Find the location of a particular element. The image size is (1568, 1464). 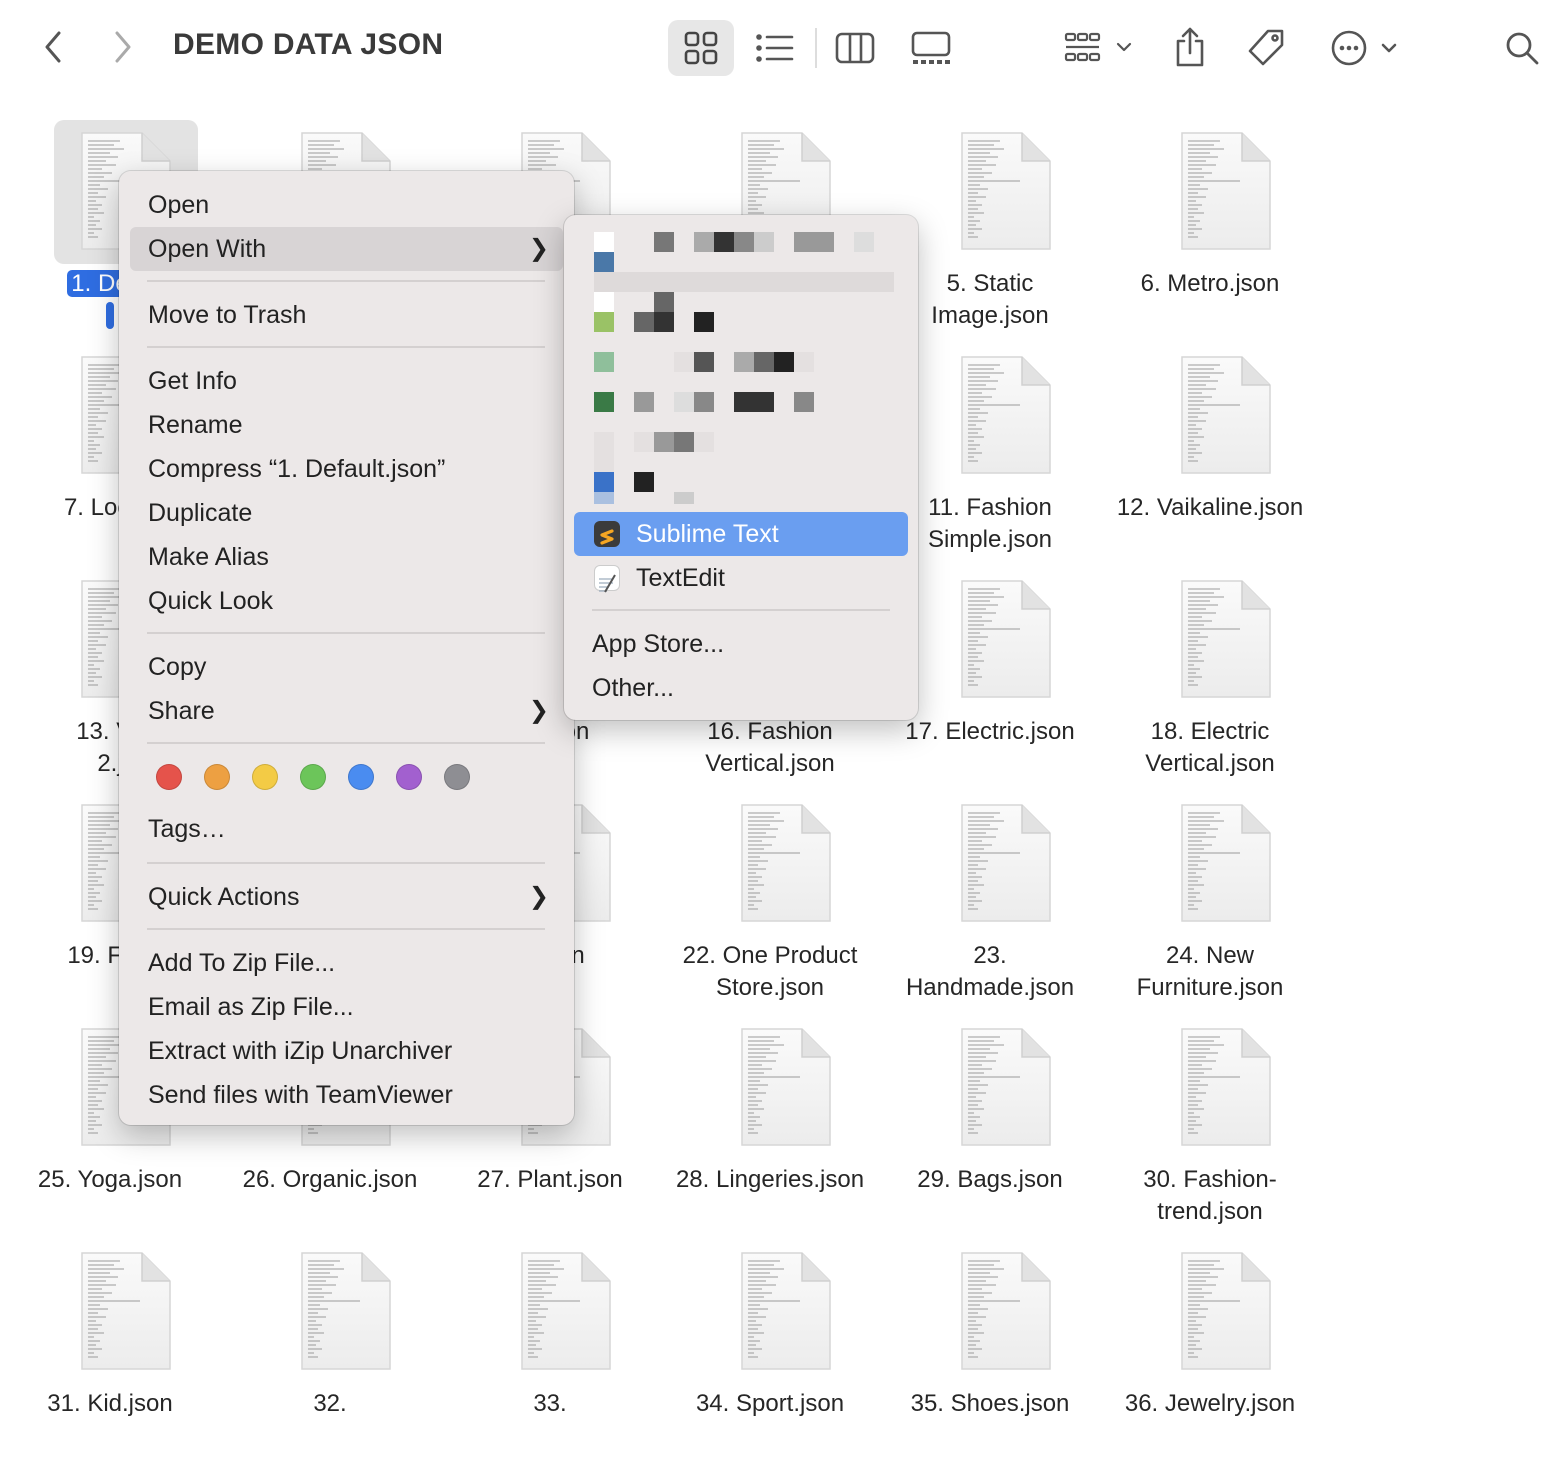

file-name-line1: 28. Lingeries.json is located at coordinates (770, 1179).